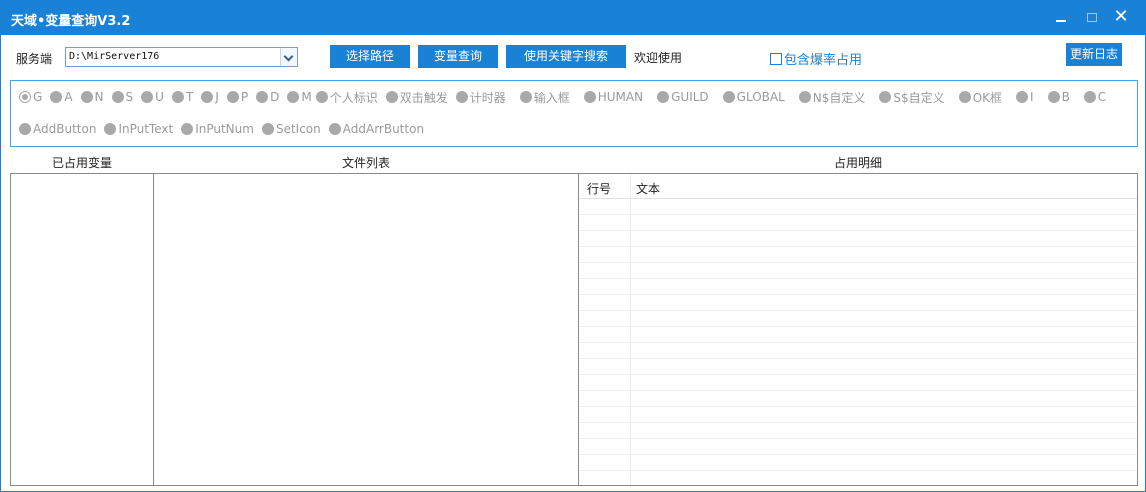  I want to click on radio-label: U, so click(159, 97).